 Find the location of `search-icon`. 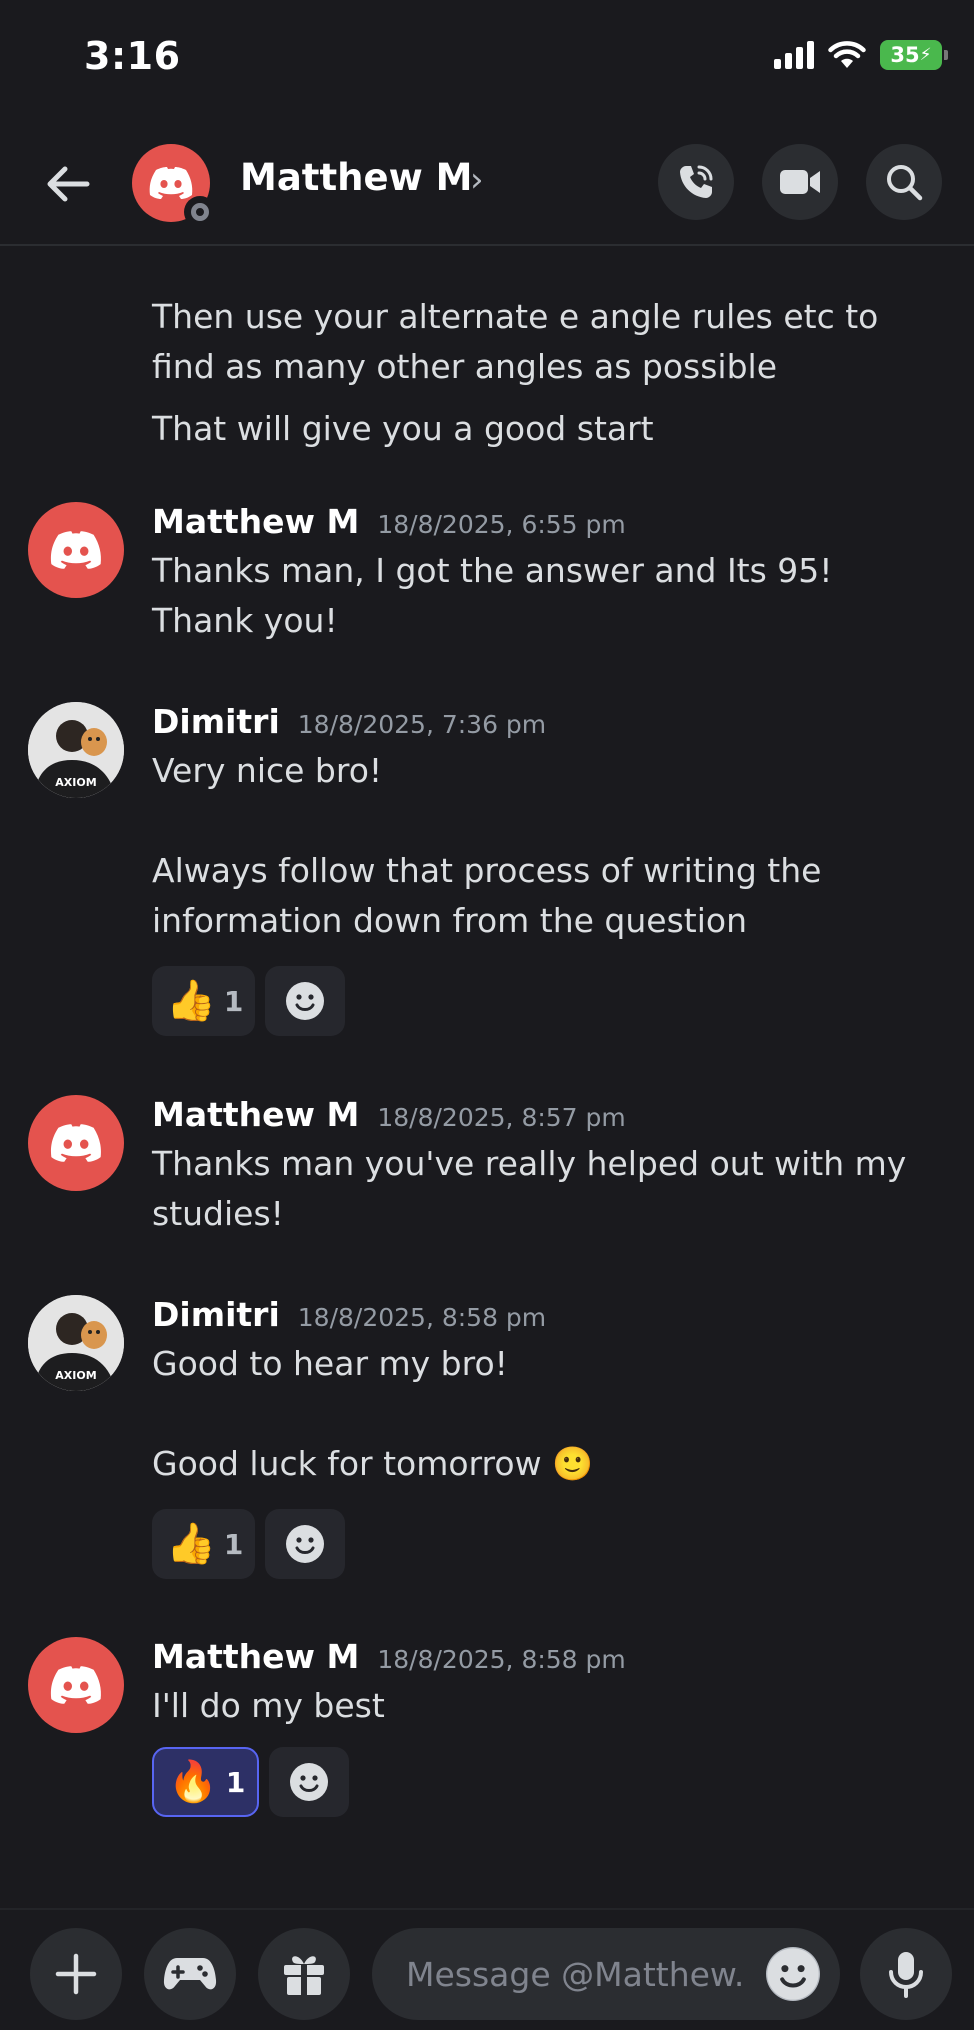

search-icon is located at coordinates (905, 183).